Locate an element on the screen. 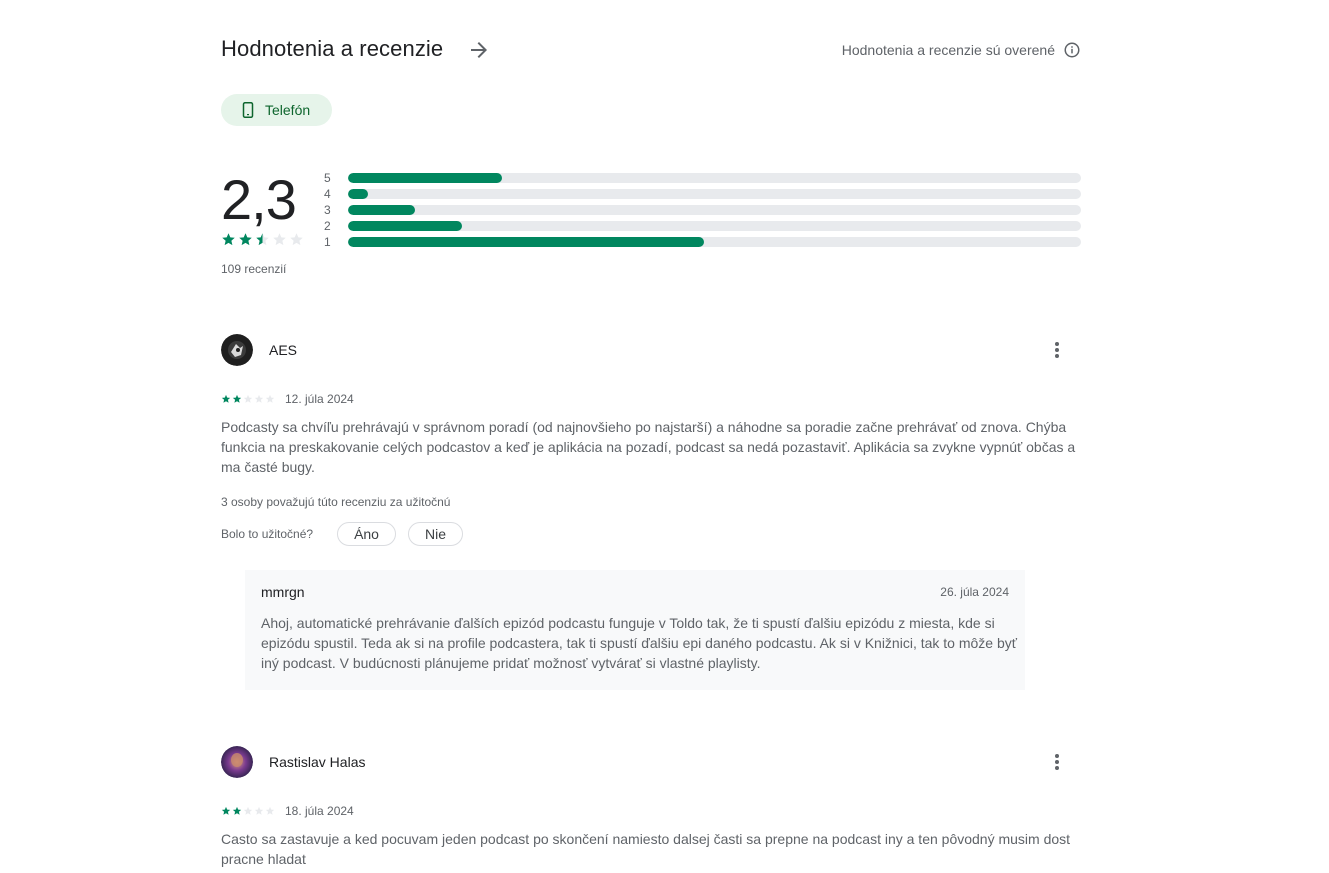  phone-icon is located at coordinates (248, 110).